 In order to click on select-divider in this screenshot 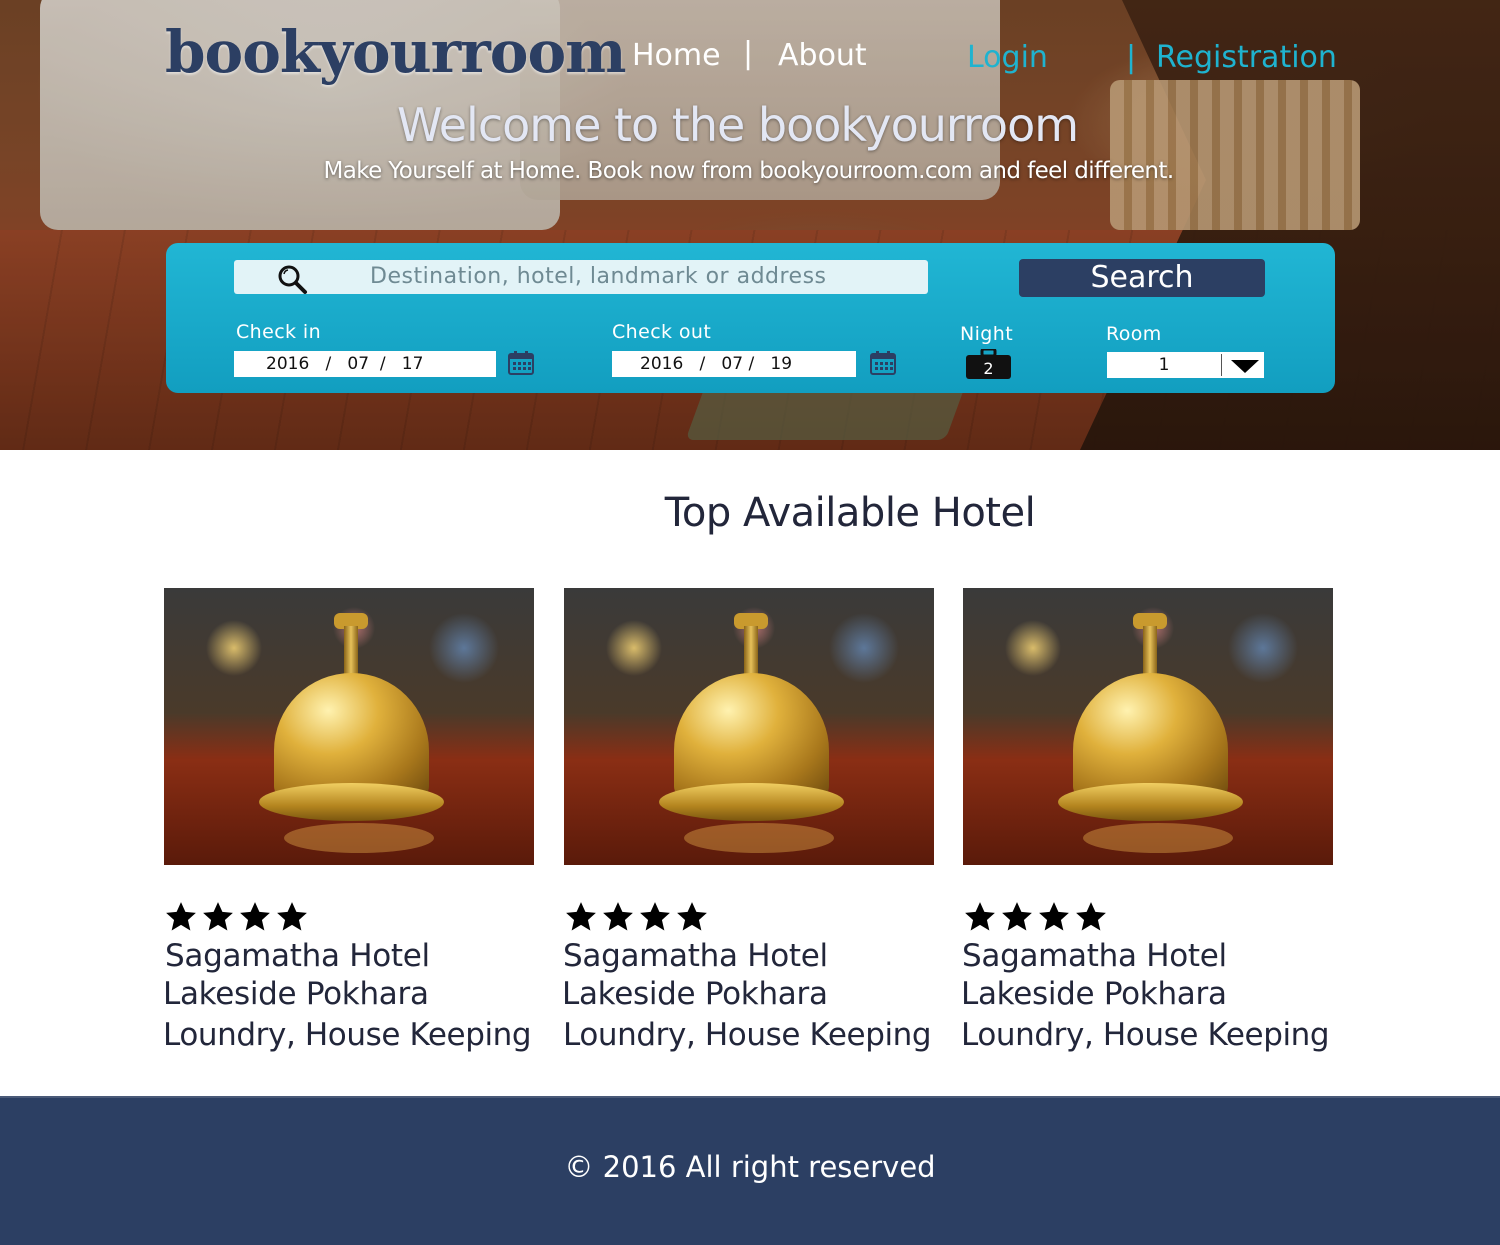, I will do `click(1221, 365)`.